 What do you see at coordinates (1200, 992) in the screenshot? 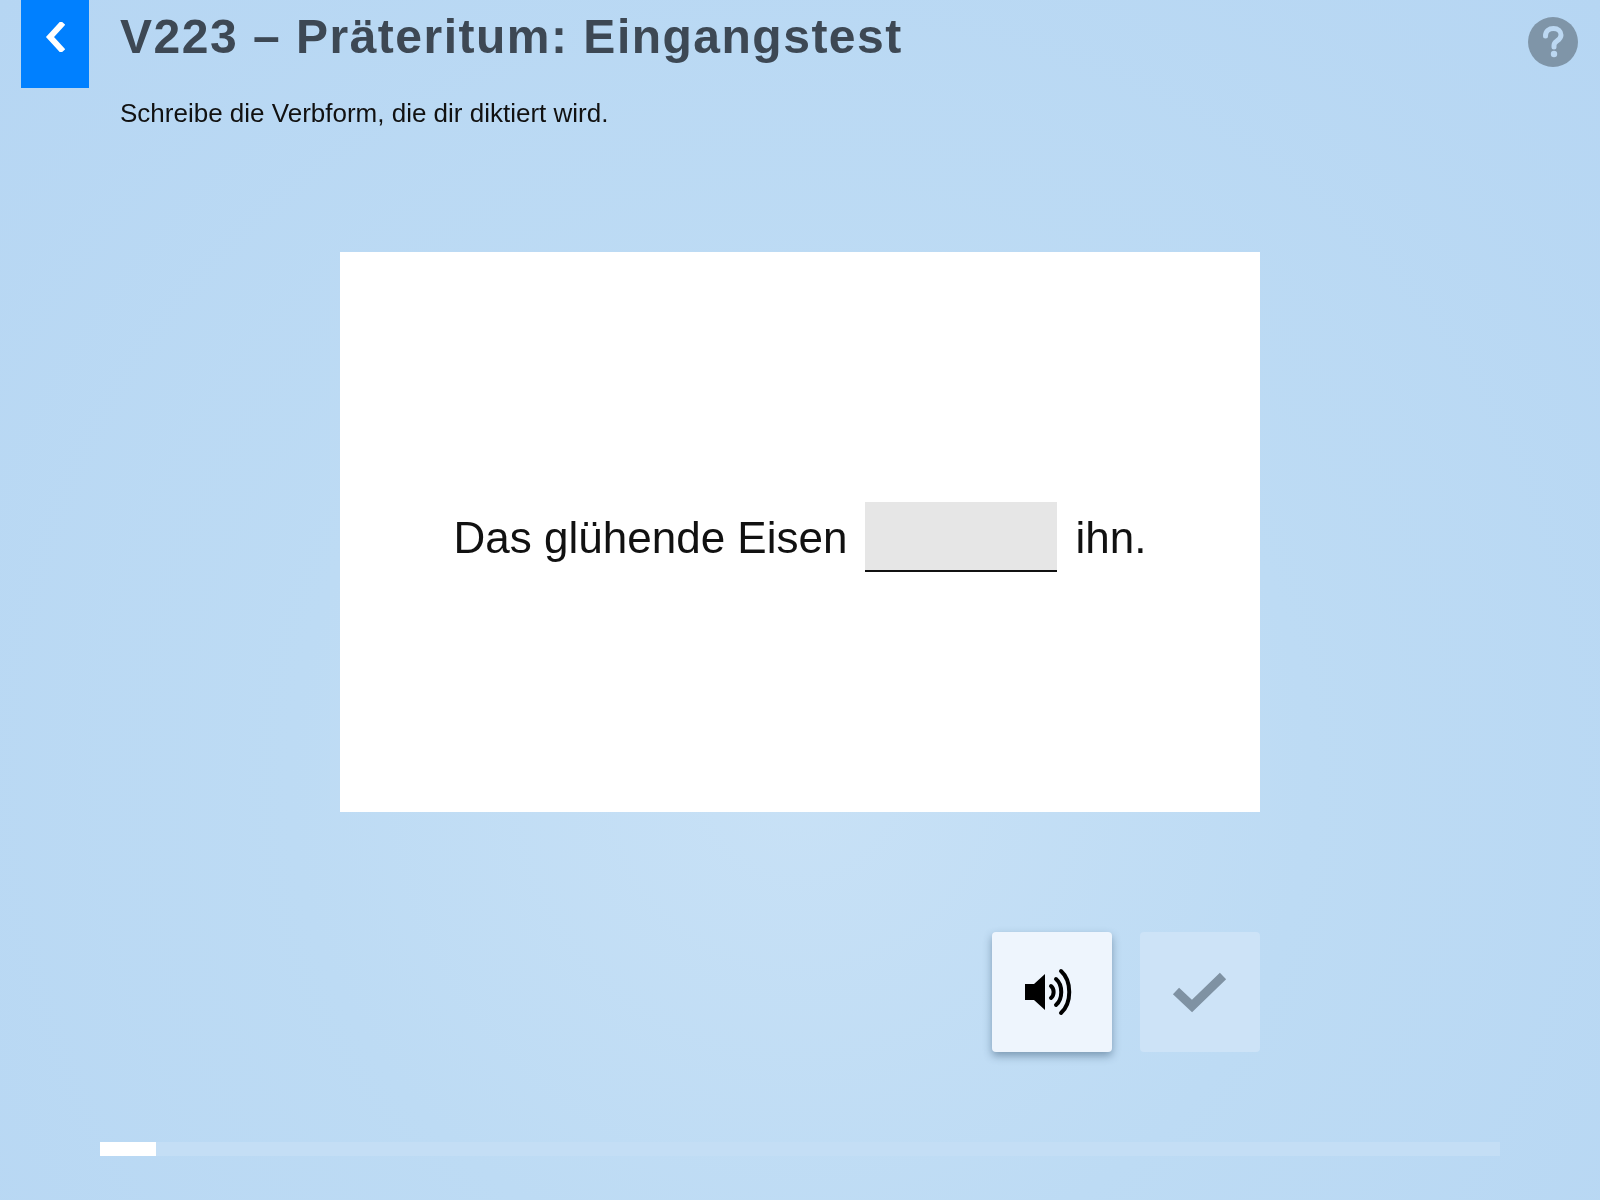
I see `checkmark-icon` at bounding box center [1200, 992].